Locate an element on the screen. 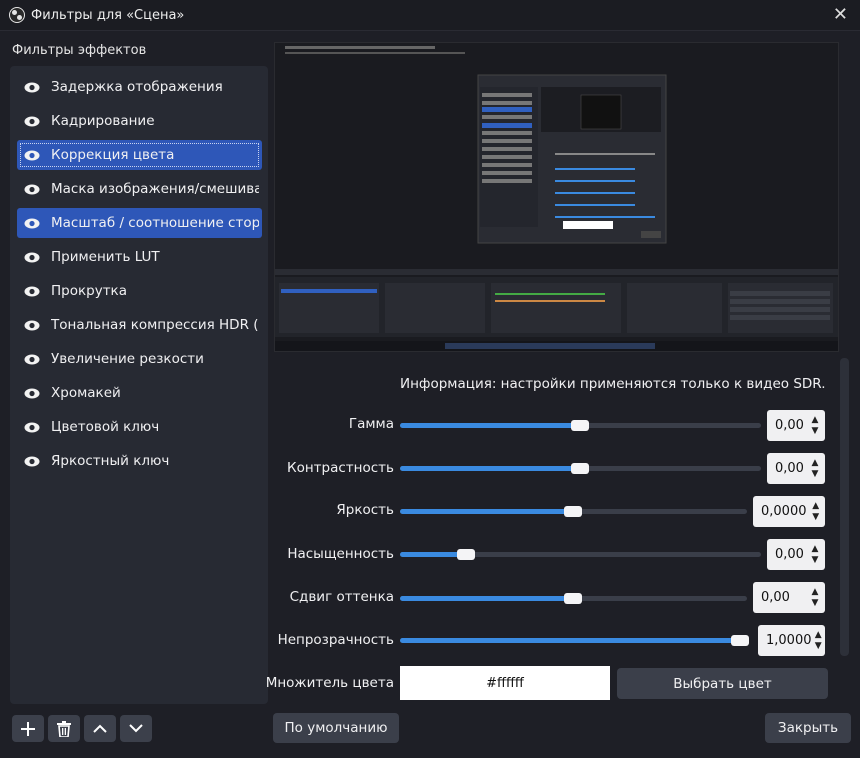 The width and height of the screenshot is (860, 758). filter-item-render-delay: Задержка отображения is located at coordinates (139, 87).